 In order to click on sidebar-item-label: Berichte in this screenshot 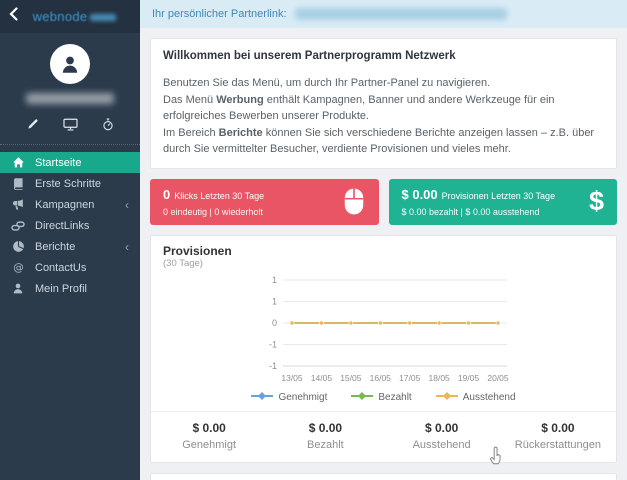, I will do `click(55, 246)`.